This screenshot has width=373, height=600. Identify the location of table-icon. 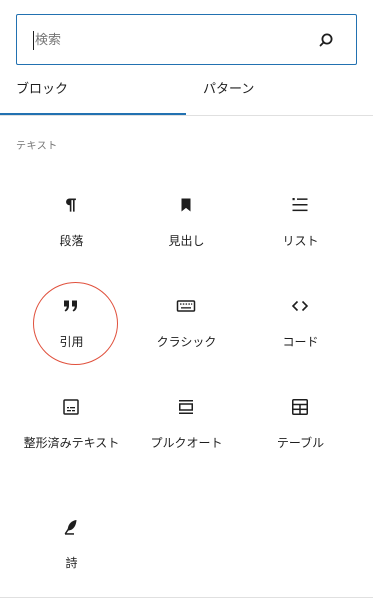
(300, 407).